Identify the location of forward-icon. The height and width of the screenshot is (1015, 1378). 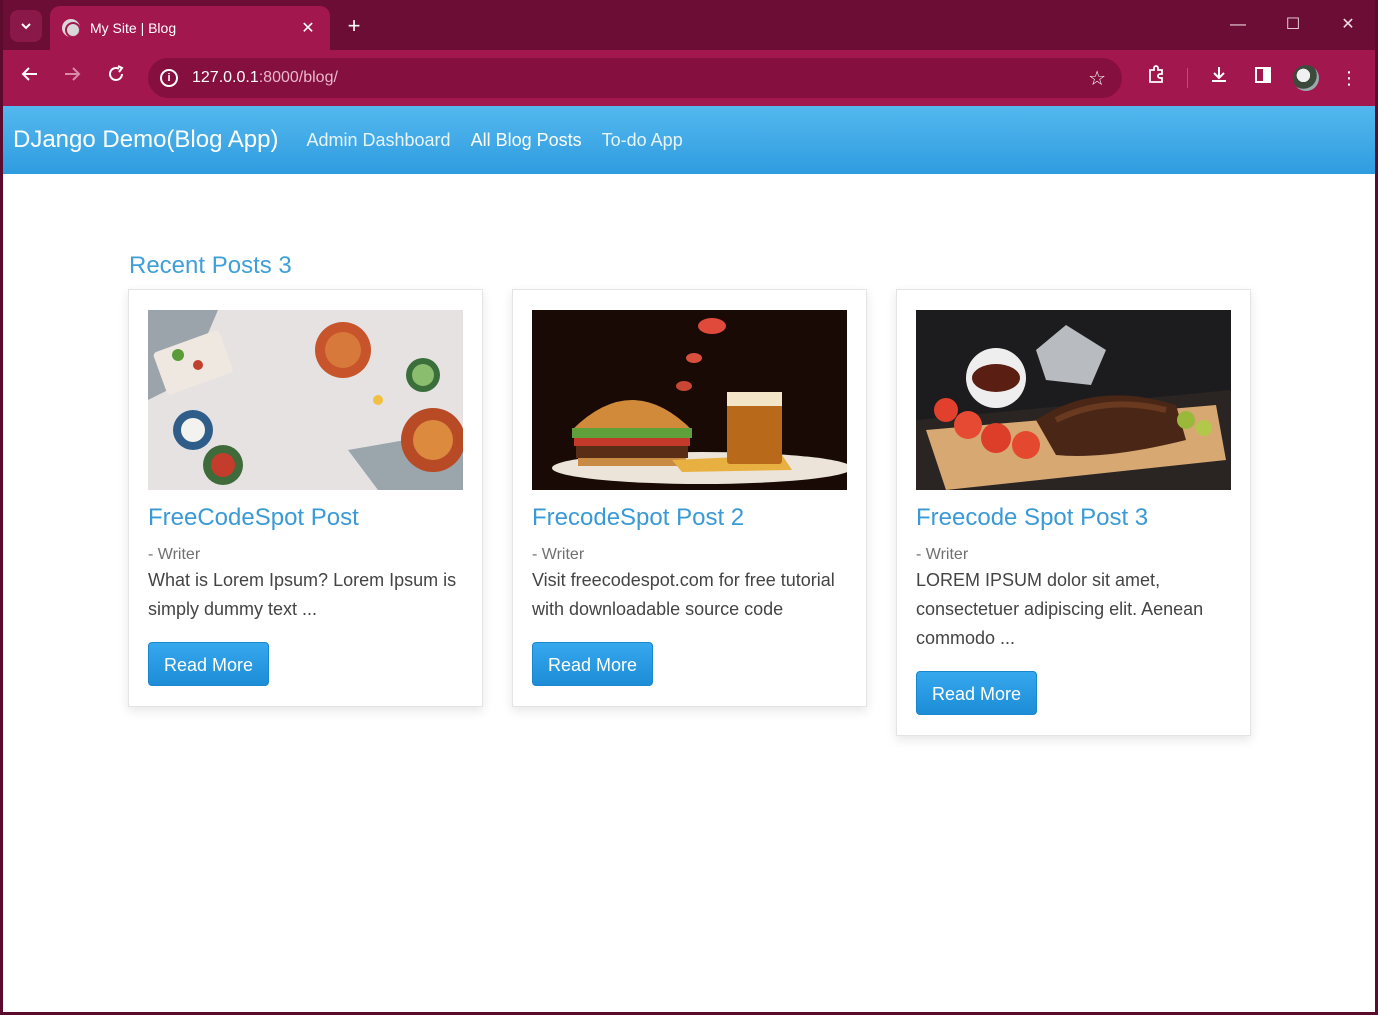
(72, 78).